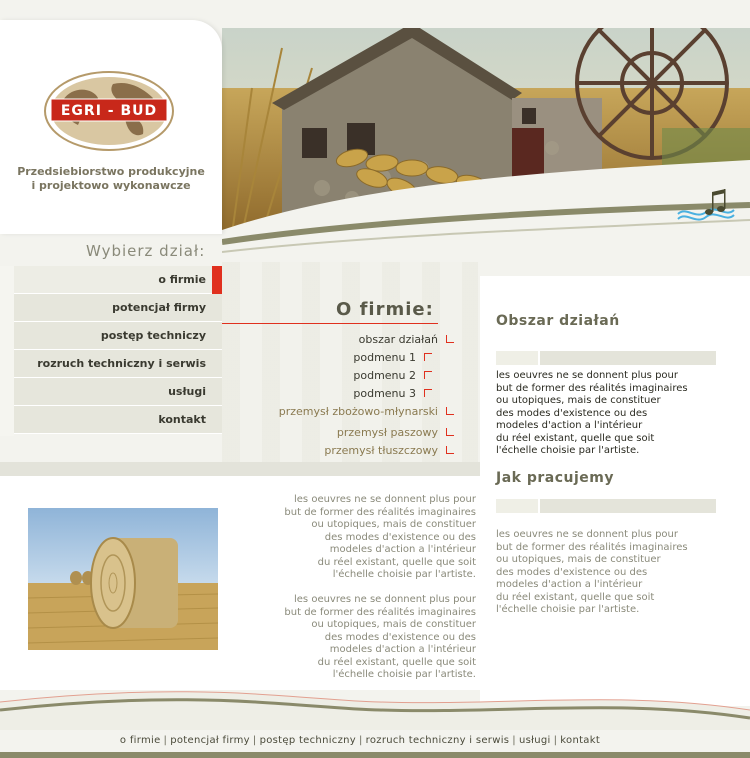 The image size is (750, 758). Describe the element at coordinates (486, 210) in the screenshot. I see `header-curve` at that location.